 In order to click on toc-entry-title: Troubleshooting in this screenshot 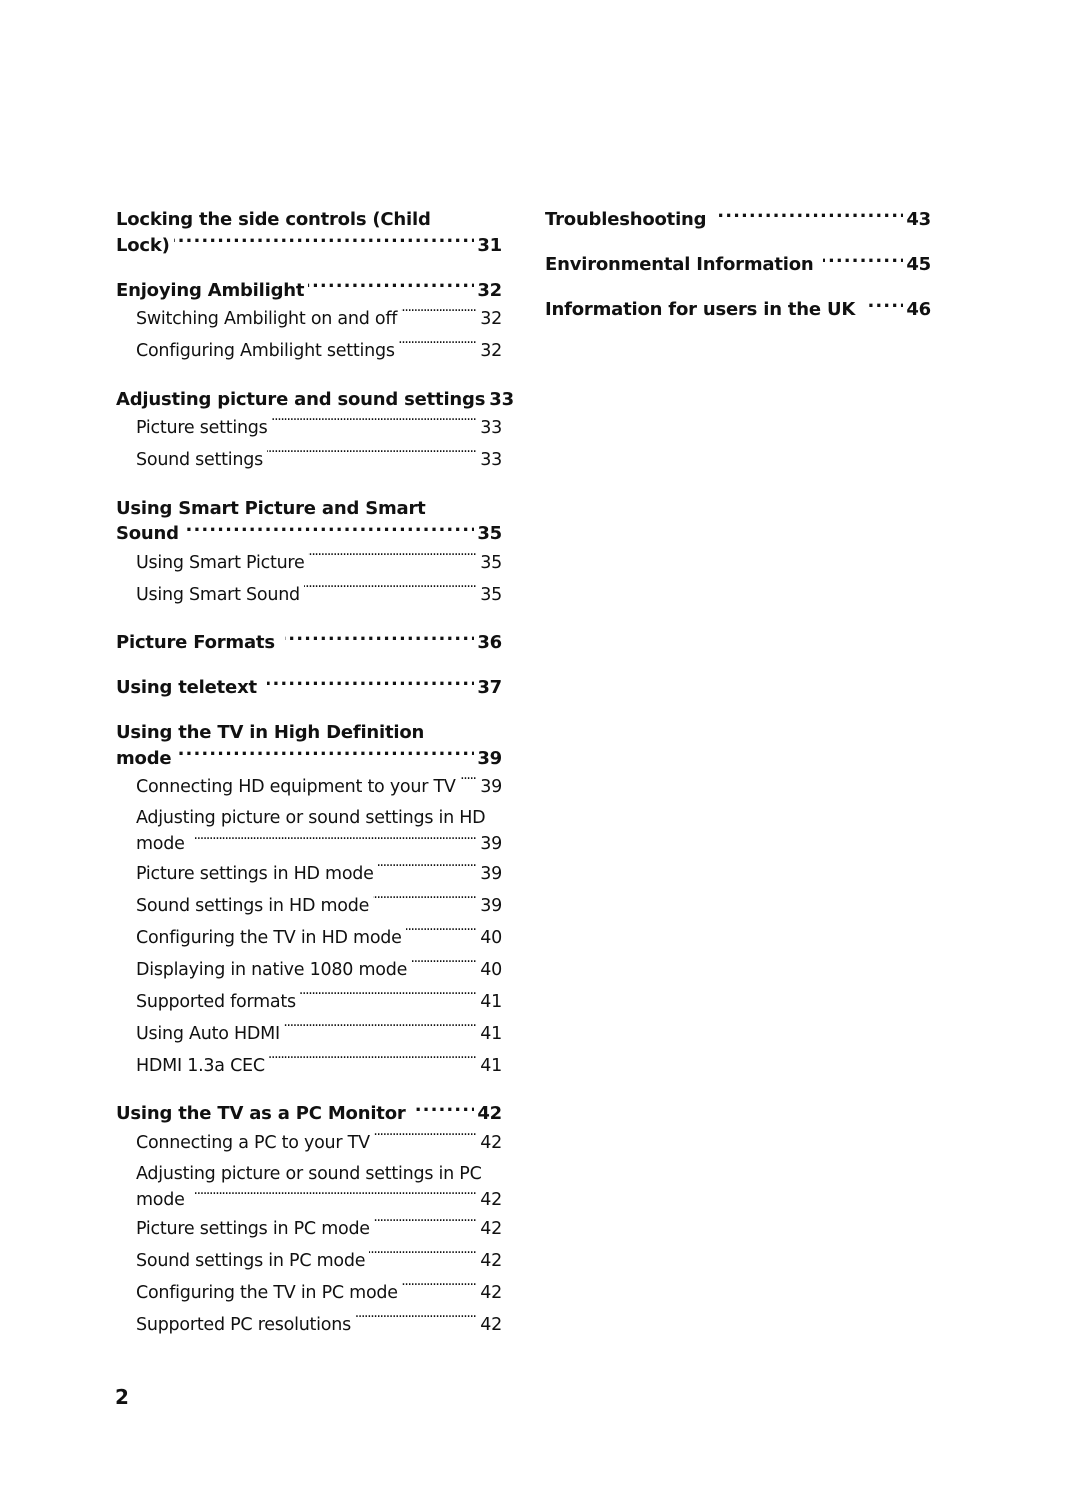, I will do `click(626, 219)`.